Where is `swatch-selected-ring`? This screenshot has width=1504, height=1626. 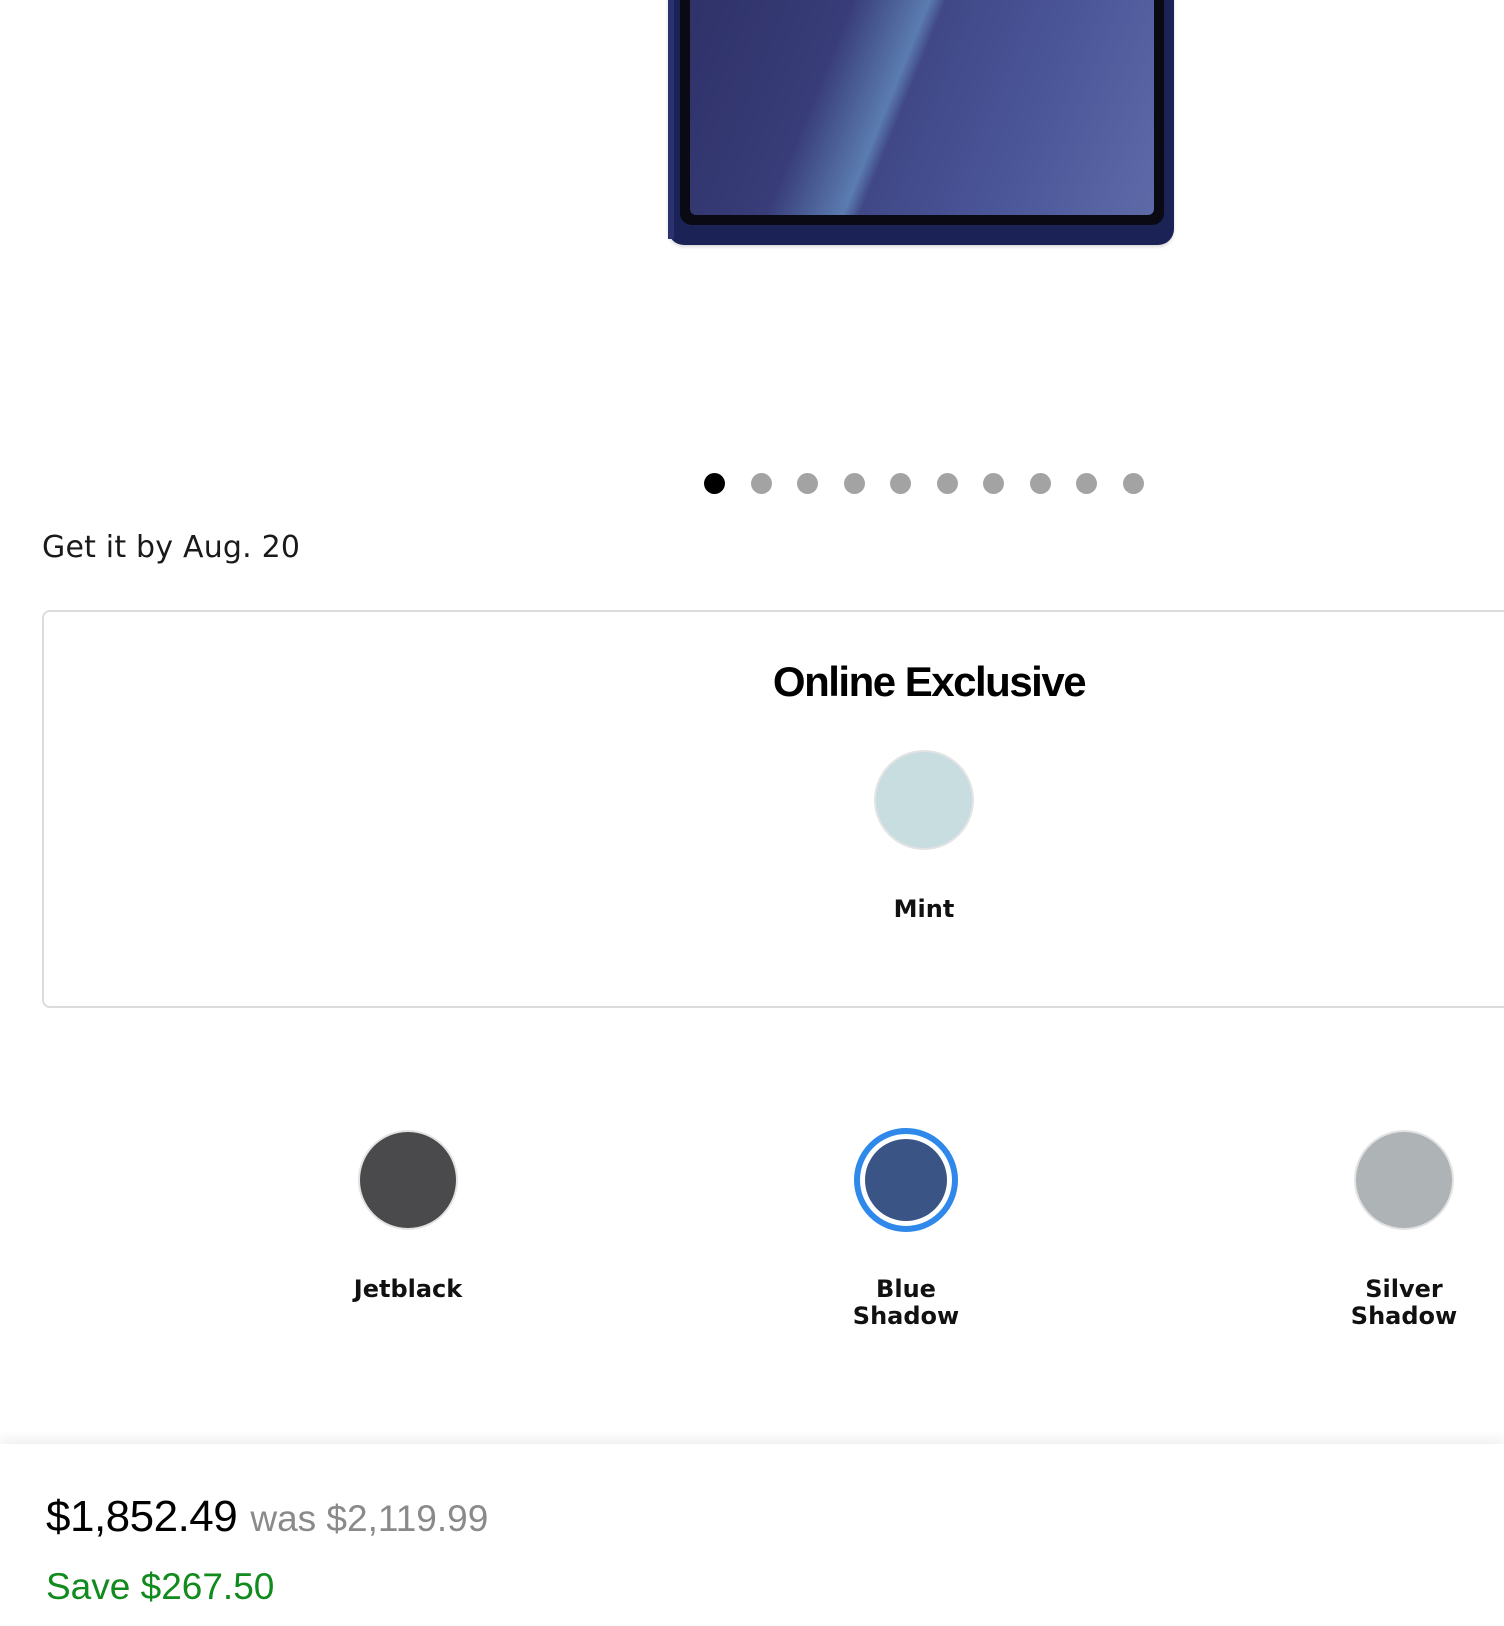
swatch-selected-ring is located at coordinates (906, 1180).